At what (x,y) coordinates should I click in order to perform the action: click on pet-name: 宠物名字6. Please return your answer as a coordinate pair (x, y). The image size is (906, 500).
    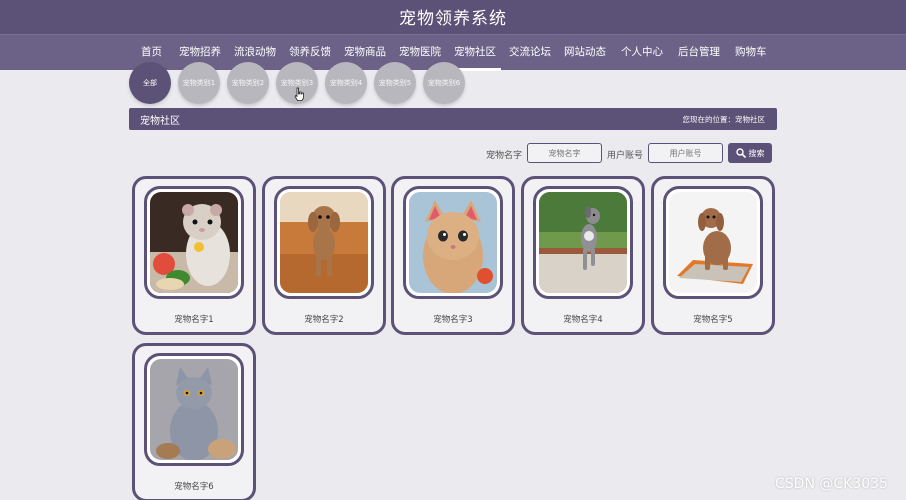
    Looking at the image, I should click on (194, 487).